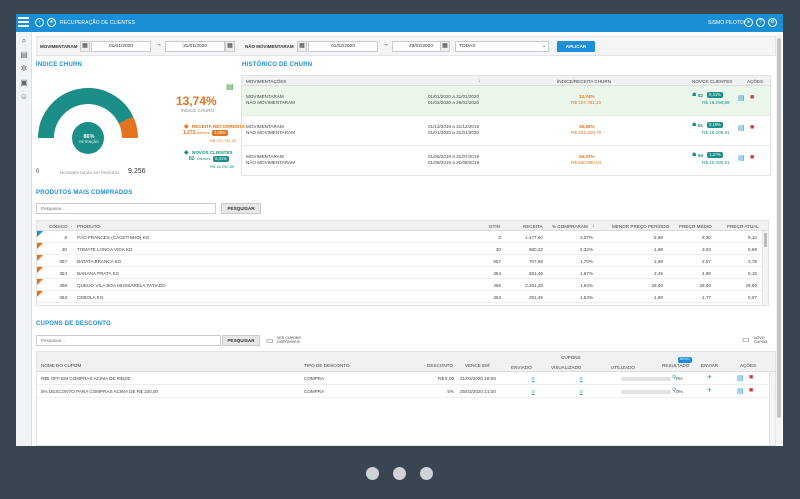 The width and height of the screenshot is (800, 499). Describe the element at coordinates (99, 261) in the screenshot. I see `cell-name: BATATA BRANCA KG` at that location.